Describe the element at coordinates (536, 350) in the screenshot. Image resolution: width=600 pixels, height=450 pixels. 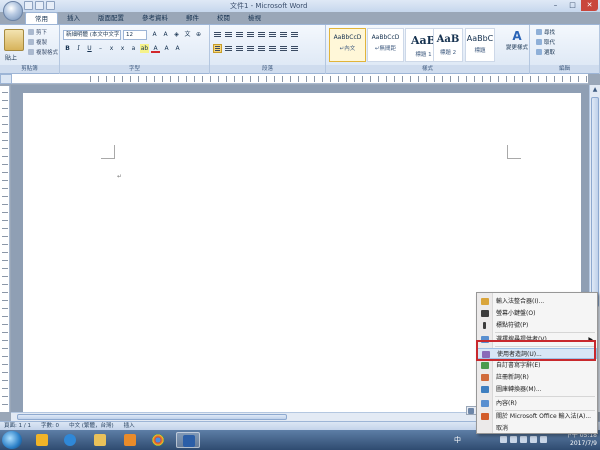
I see `highlight-annotation-box` at that location.